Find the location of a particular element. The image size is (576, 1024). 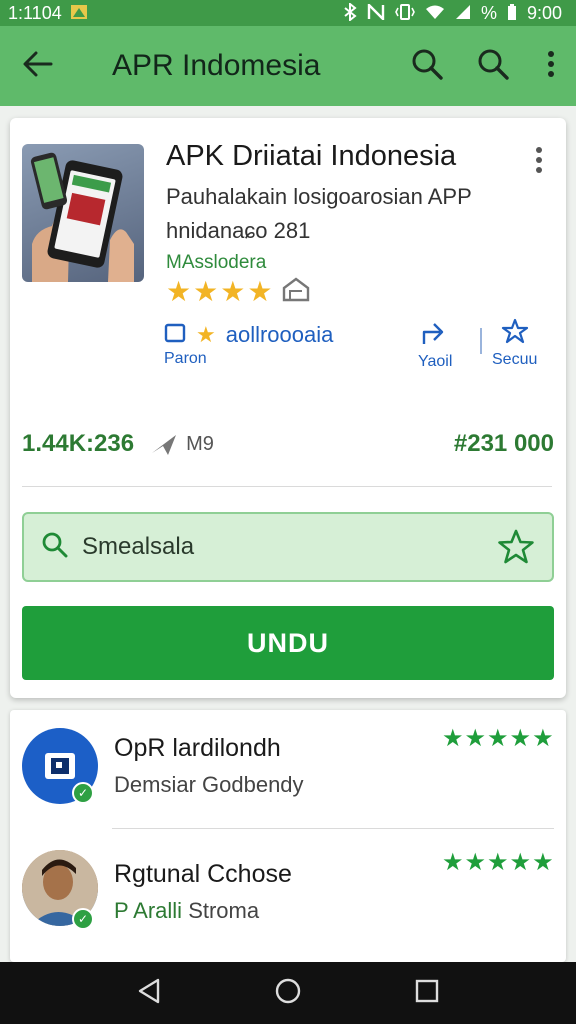

battery-percent: % is located at coordinates (488, 12).